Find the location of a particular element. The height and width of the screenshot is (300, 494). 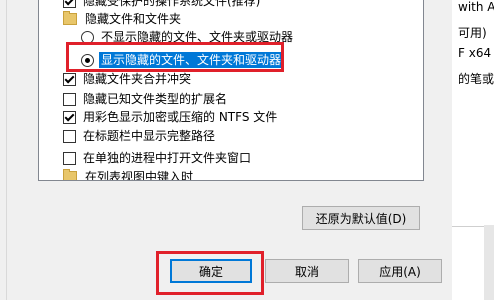

tree-item-label: 隐藏文件夹合并冲突 is located at coordinates (137, 79).